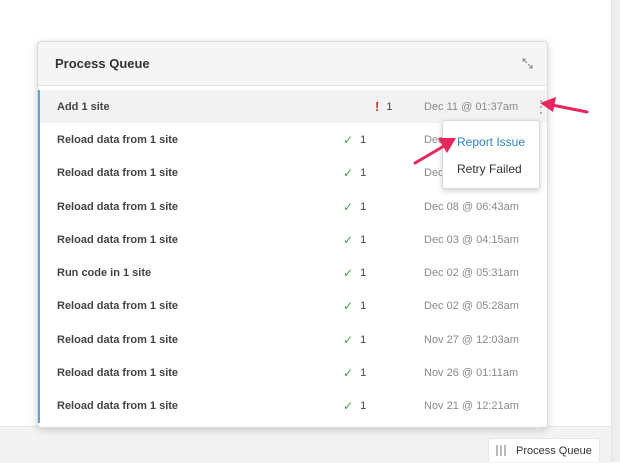 Image resolution: width=620 pixels, height=463 pixels. What do you see at coordinates (527, 64) in the screenshot?
I see `expand-icon` at bounding box center [527, 64].